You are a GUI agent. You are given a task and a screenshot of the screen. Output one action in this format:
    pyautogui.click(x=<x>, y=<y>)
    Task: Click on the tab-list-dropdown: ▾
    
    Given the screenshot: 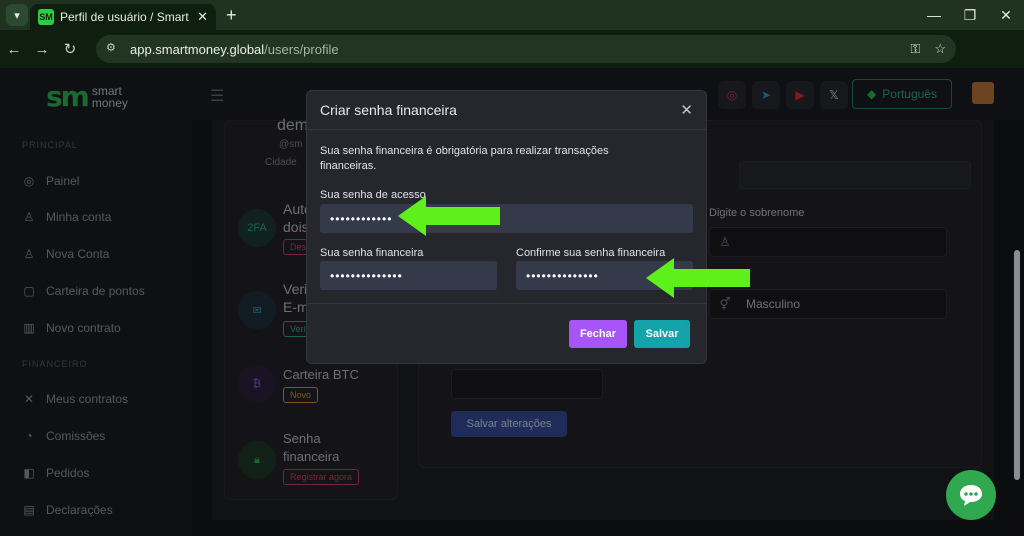 What is the action you would take?
    pyautogui.click(x=17, y=15)
    